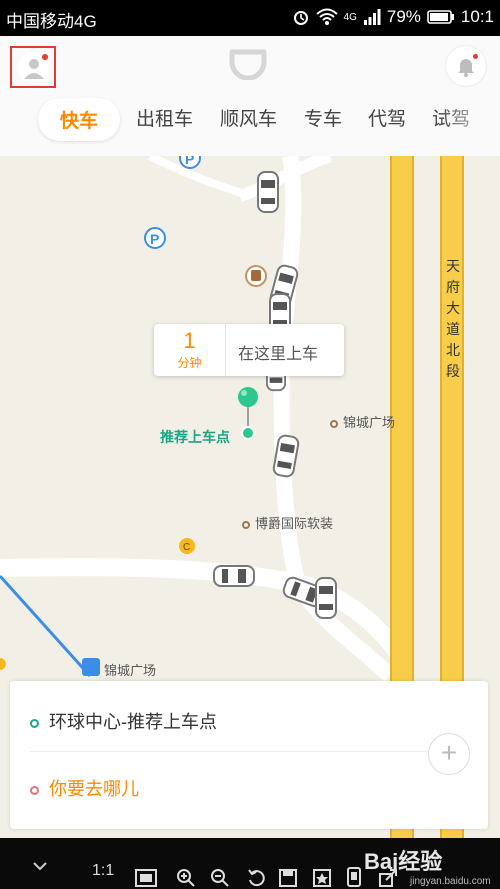 The image size is (500, 889). Describe the element at coordinates (189, 340) in the screenshot. I see `eta-value: 1` at that location.